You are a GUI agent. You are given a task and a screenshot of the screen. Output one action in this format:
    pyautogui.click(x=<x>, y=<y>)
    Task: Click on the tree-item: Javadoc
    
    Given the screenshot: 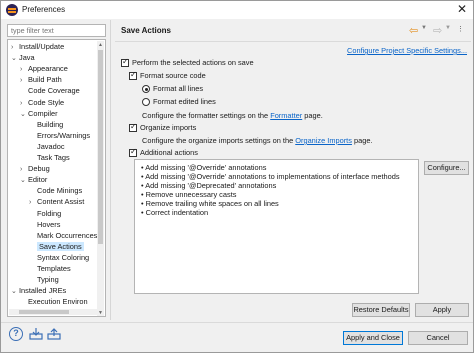 What is the action you would take?
    pyautogui.click(x=47, y=146)
    